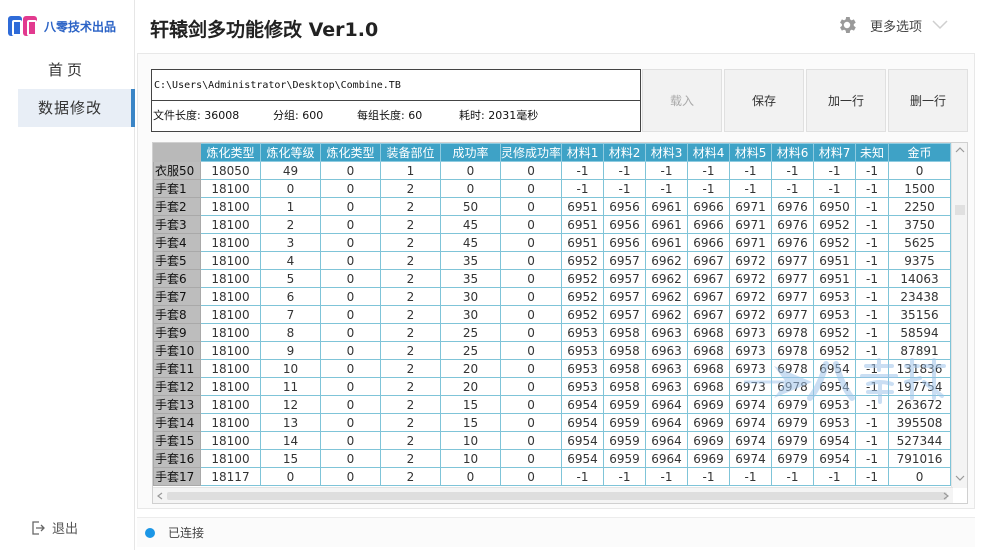 Image resolution: width=982 pixels, height=550 pixels. Describe the element at coordinates (177, 260) in the screenshot. I see `row-header-cell: 手套5` at that location.